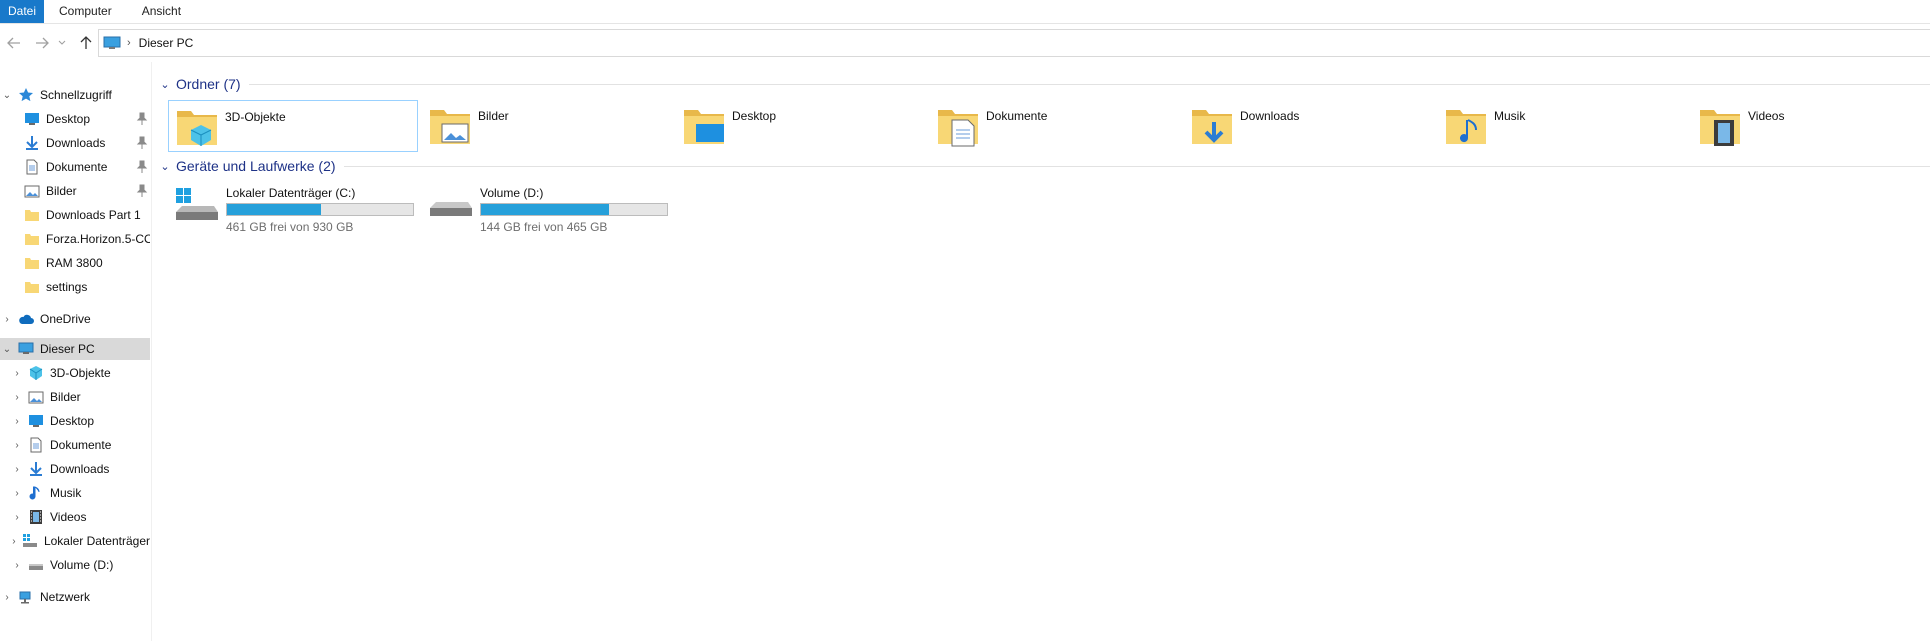  Describe the element at coordinates (1014, 43) in the screenshot. I see `address-bar: › Dieser PC` at that location.